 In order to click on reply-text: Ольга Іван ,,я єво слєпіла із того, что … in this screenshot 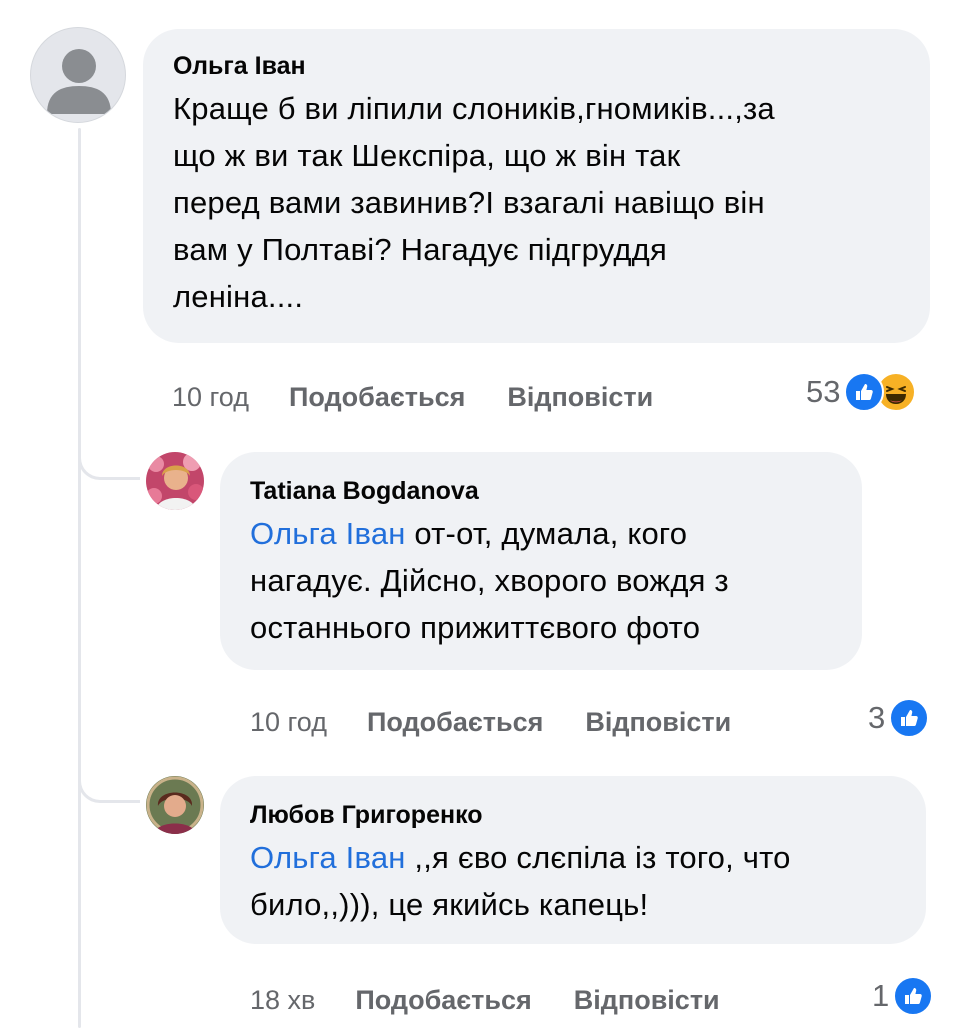, I will do `click(520, 881)`.